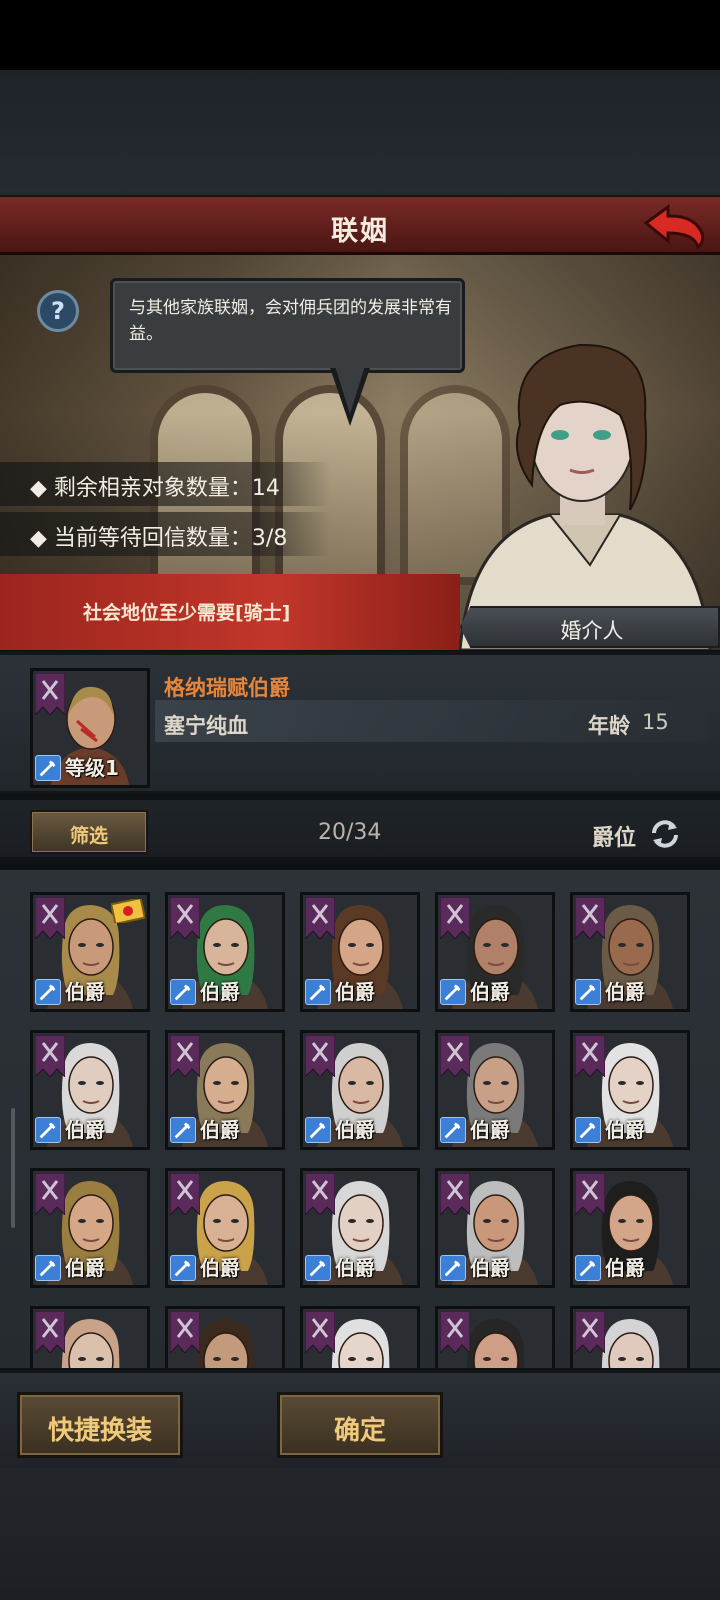 Image resolution: width=720 pixels, height=1600 pixels. Describe the element at coordinates (88, 836) in the screenshot. I see `filter-label: 筛选` at that location.